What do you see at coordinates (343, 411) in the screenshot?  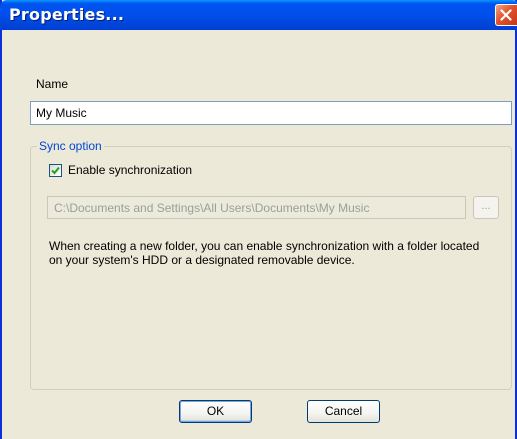 I see `cancel-button: Cancel` at bounding box center [343, 411].